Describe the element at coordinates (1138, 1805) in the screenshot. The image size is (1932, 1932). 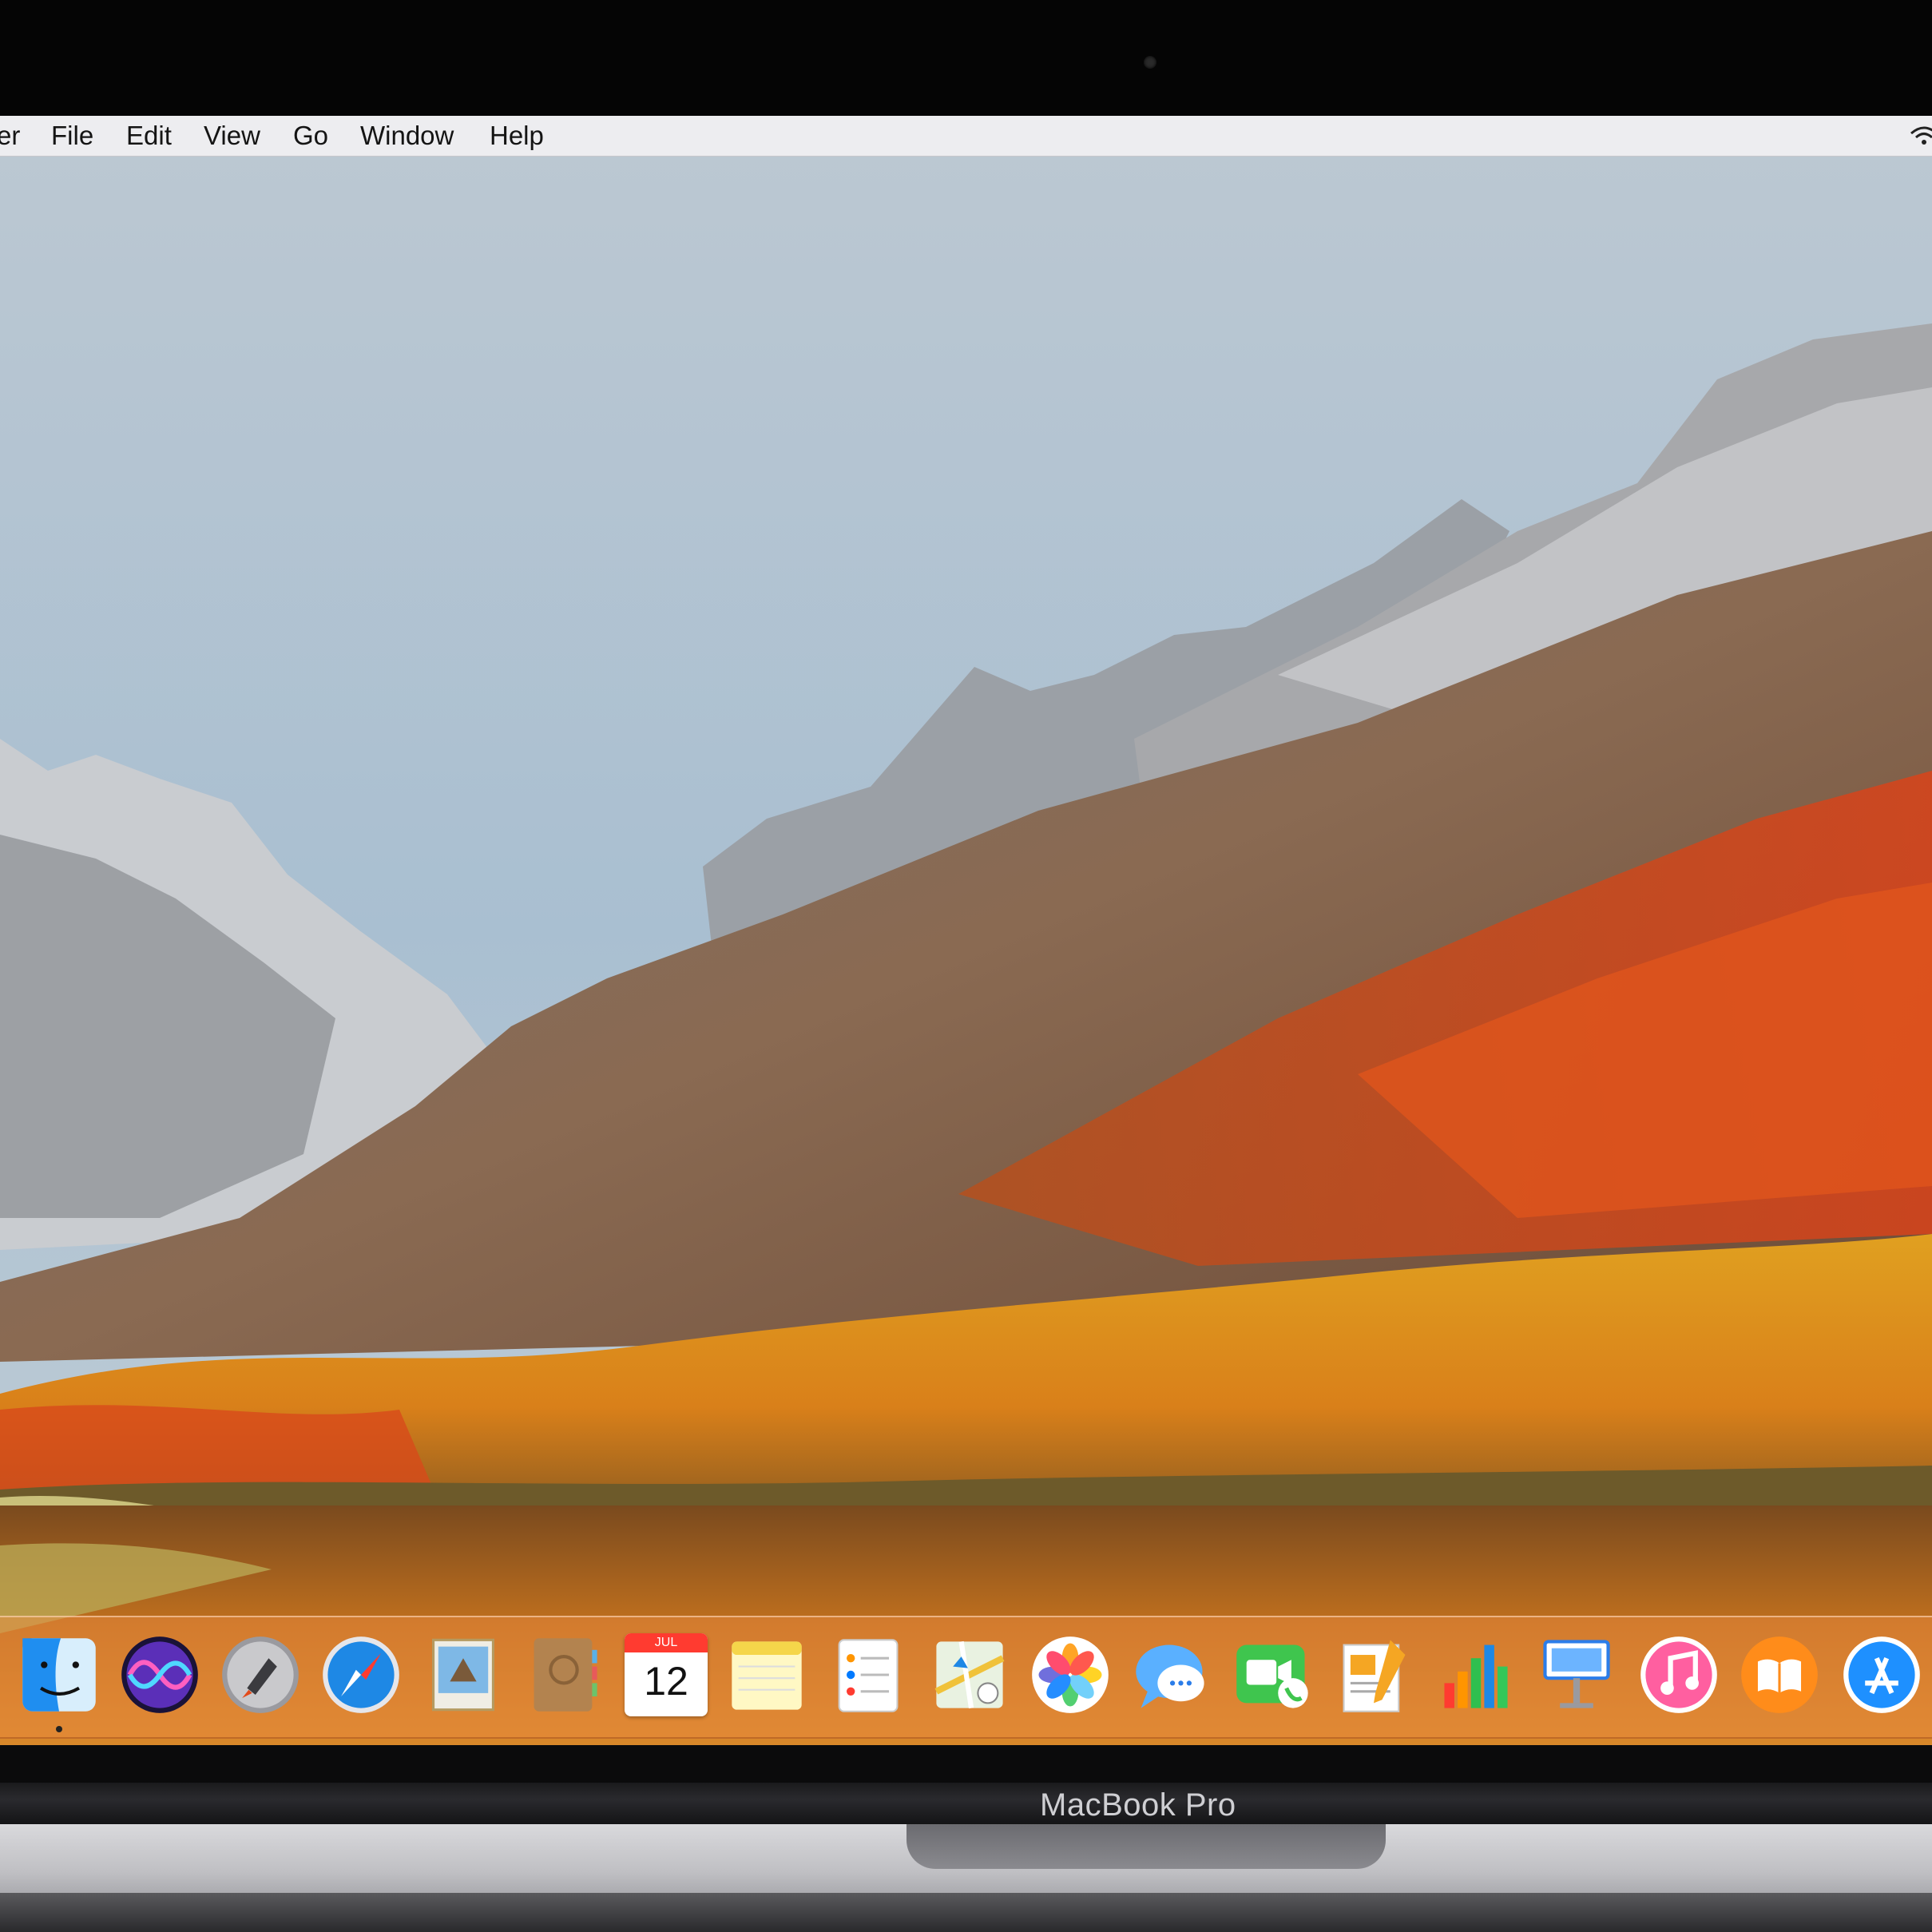
I see `brand-label: MacBook Pro` at that location.